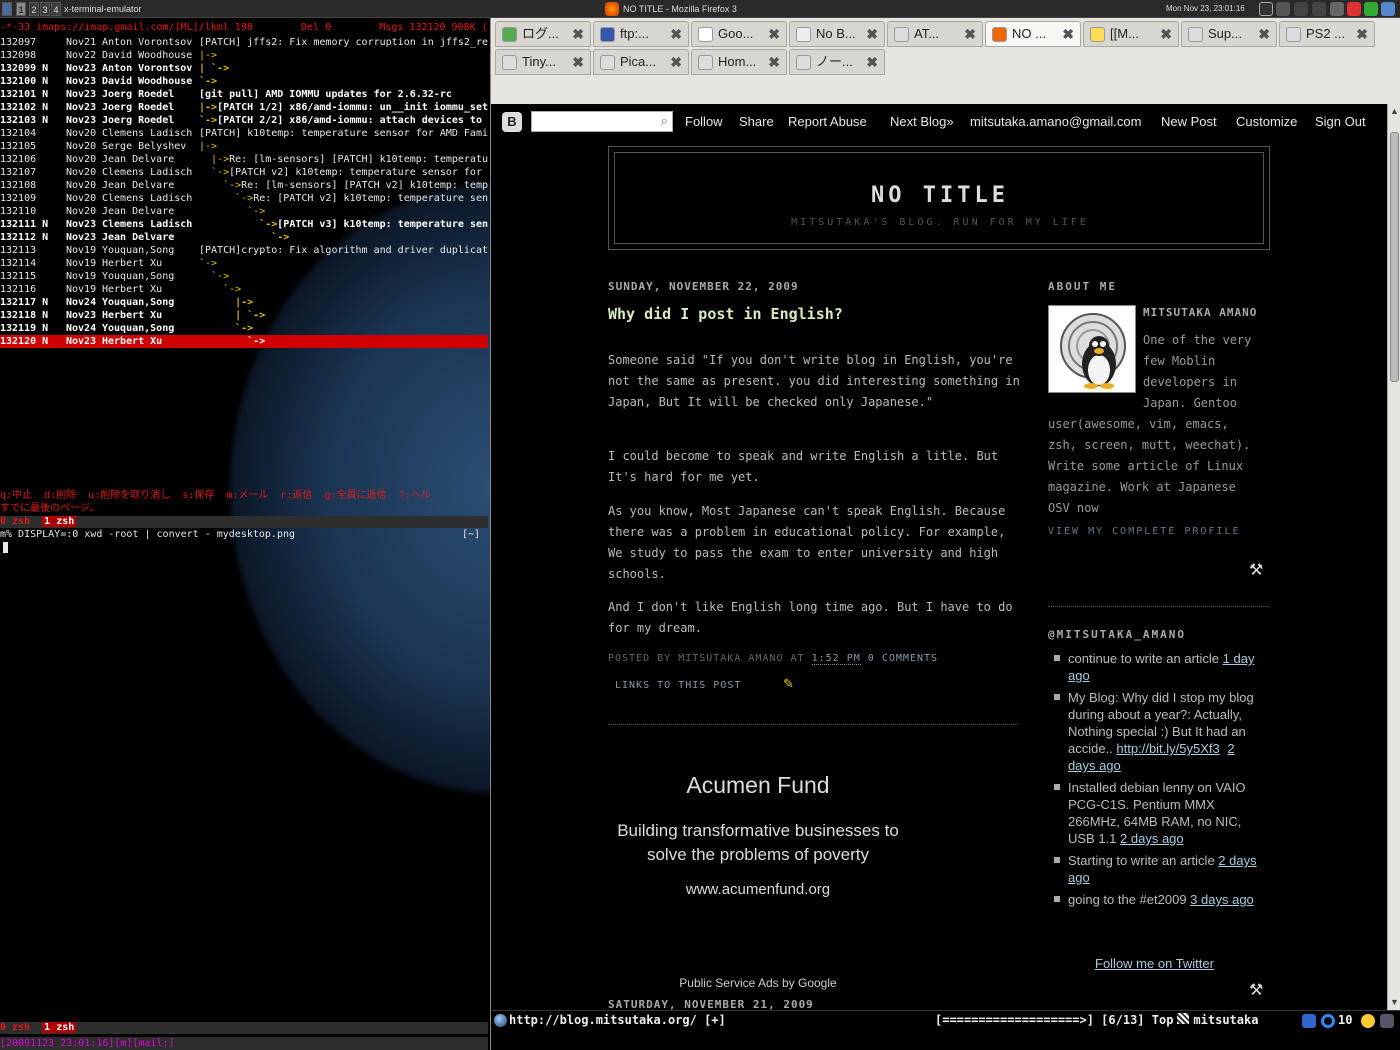 The image size is (1400, 1050). What do you see at coordinates (1055, 121) in the screenshot?
I see `navbar-email: mitsutaka.amano@gmail.com` at bounding box center [1055, 121].